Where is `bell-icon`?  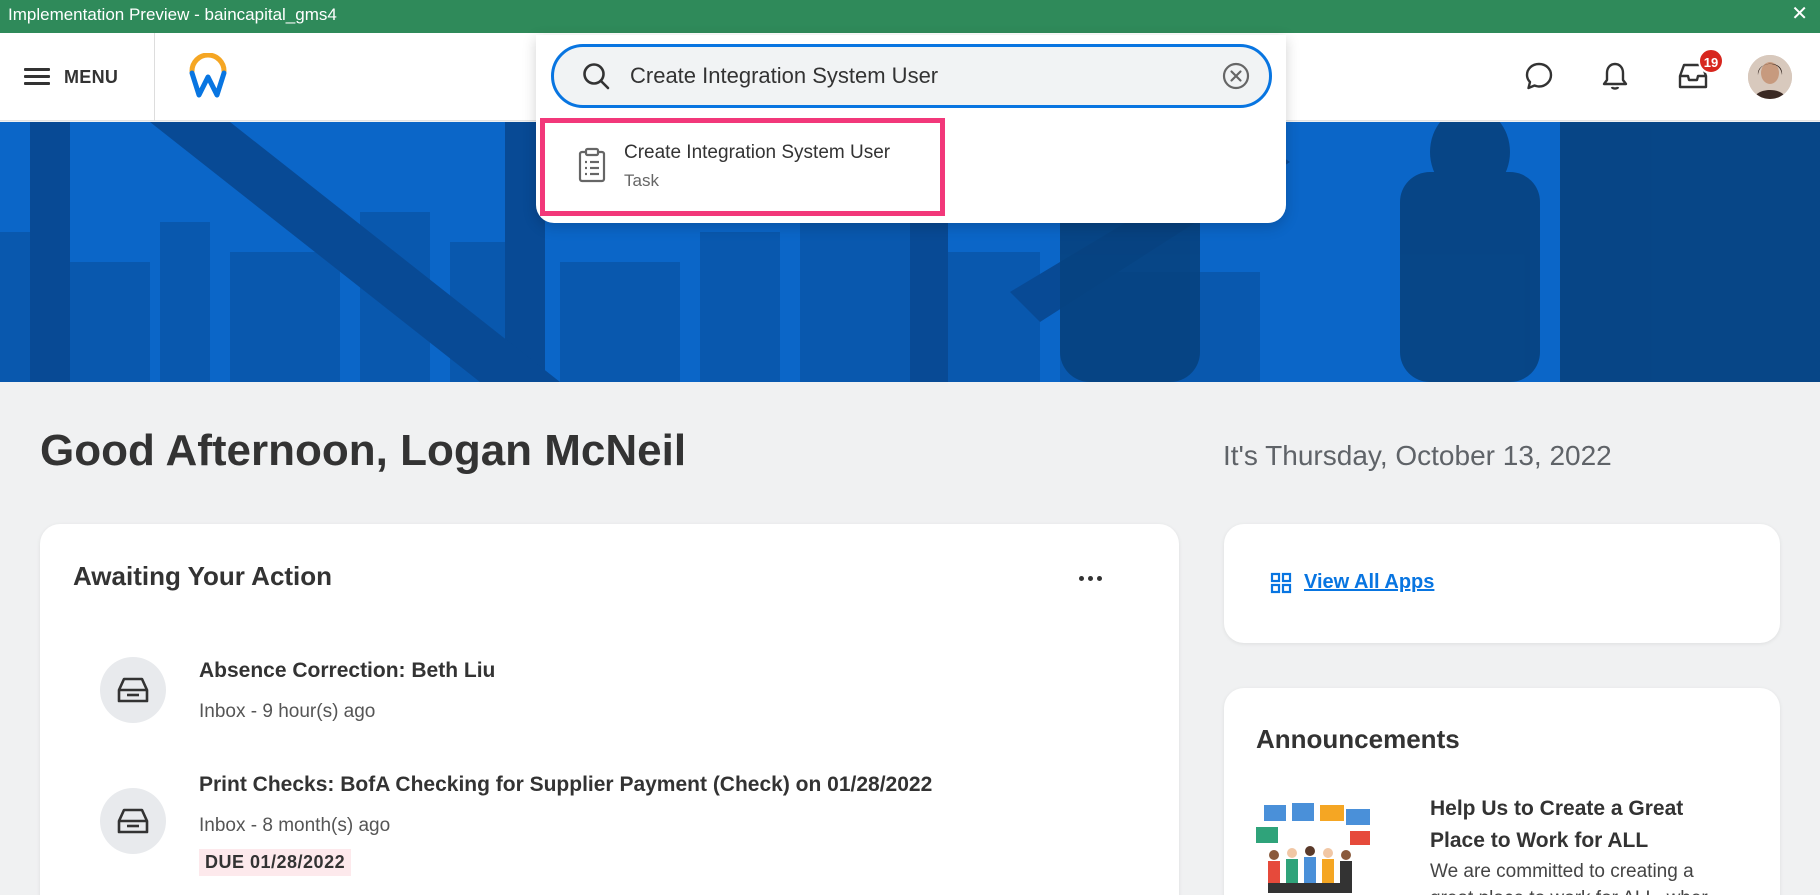
bell-icon is located at coordinates (1615, 76).